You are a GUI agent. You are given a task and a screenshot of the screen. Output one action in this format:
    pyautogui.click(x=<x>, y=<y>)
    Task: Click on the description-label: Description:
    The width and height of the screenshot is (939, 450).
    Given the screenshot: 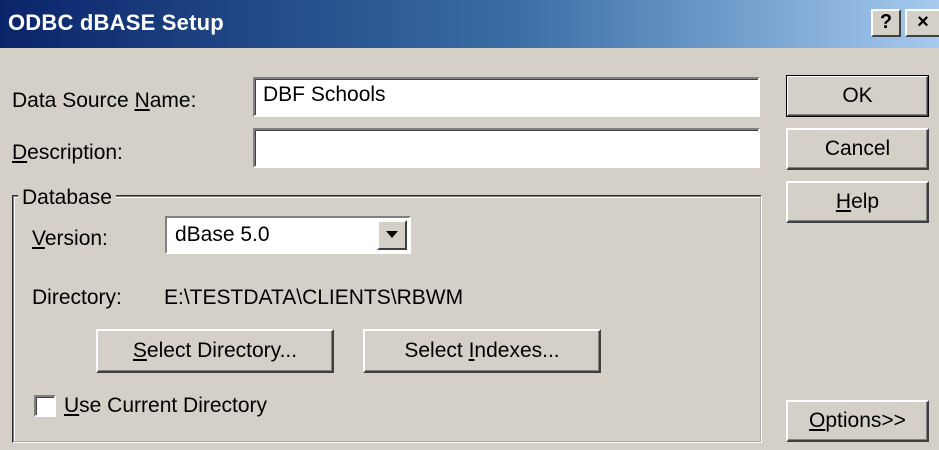 What is the action you would take?
    pyautogui.click(x=67, y=152)
    